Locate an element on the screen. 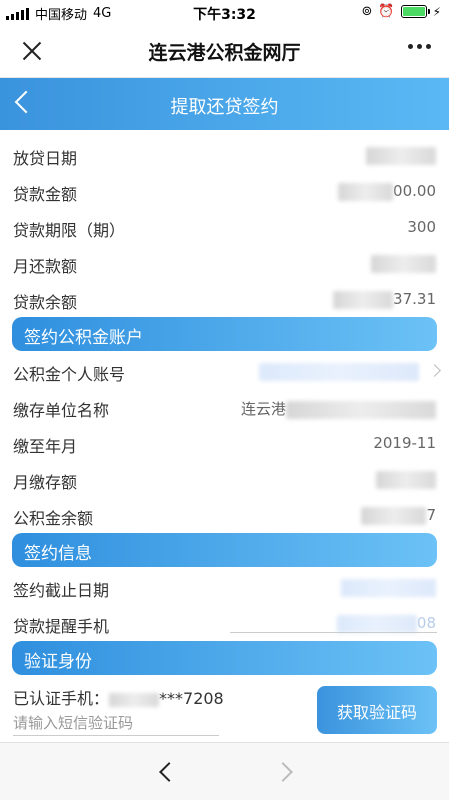 The width and height of the screenshot is (449, 800). loan-amount-label: 贷款金额 is located at coordinates (45, 194).